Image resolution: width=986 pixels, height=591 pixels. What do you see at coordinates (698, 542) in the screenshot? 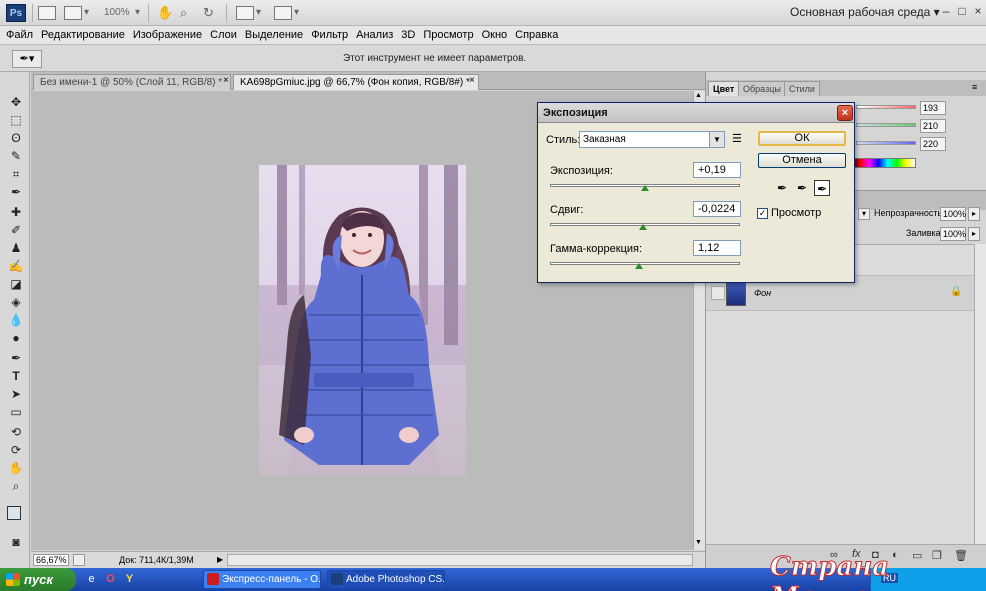
I see `scroll-down-icon: ▼` at bounding box center [698, 542].